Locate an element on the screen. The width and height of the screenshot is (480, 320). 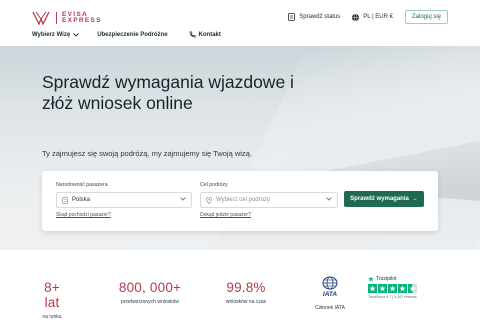
trustpilot-header: Trustpilot is located at coordinates (396, 279).